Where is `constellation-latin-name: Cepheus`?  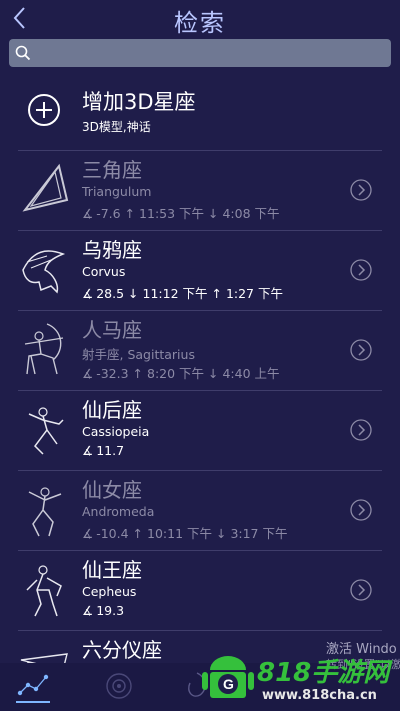
constellation-latin-name: Cepheus is located at coordinates (109, 591).